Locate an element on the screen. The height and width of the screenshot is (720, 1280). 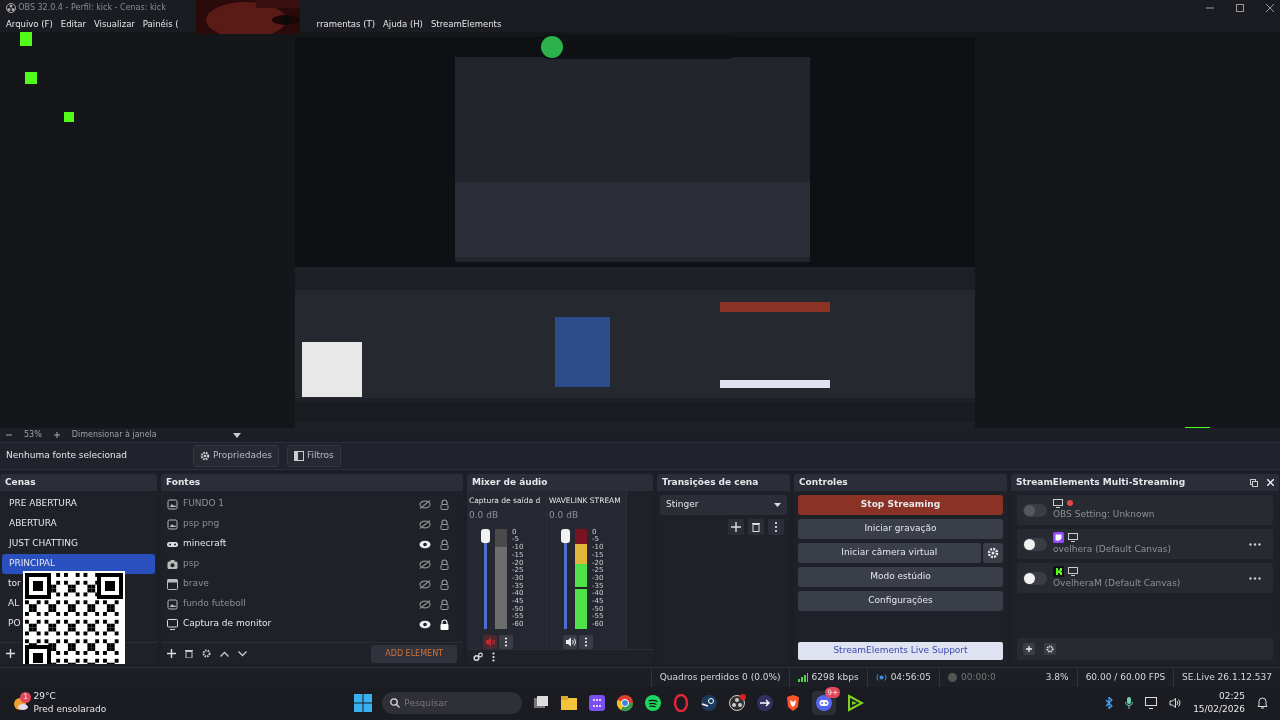
chat-bubble-icon is located at coordinates (1058, 537).